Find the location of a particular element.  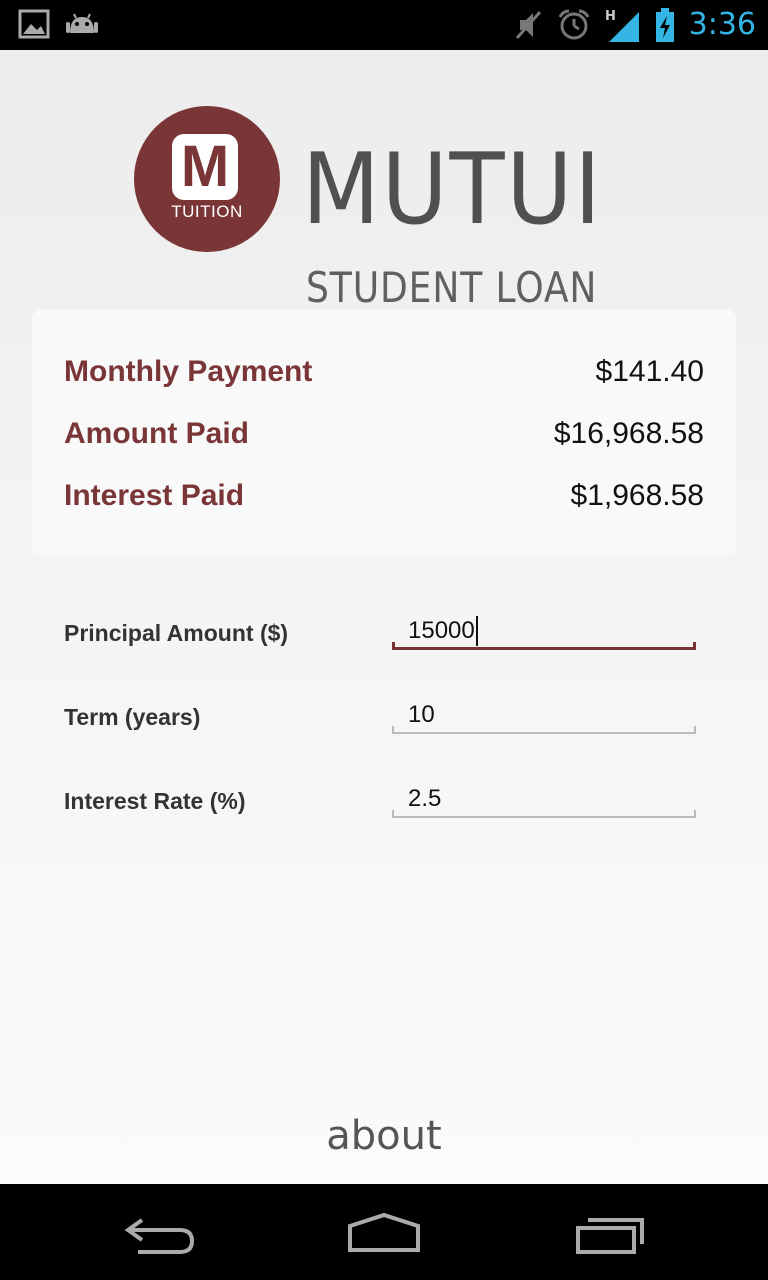

logo-m-tile: M is located at coordinates (205, 167).